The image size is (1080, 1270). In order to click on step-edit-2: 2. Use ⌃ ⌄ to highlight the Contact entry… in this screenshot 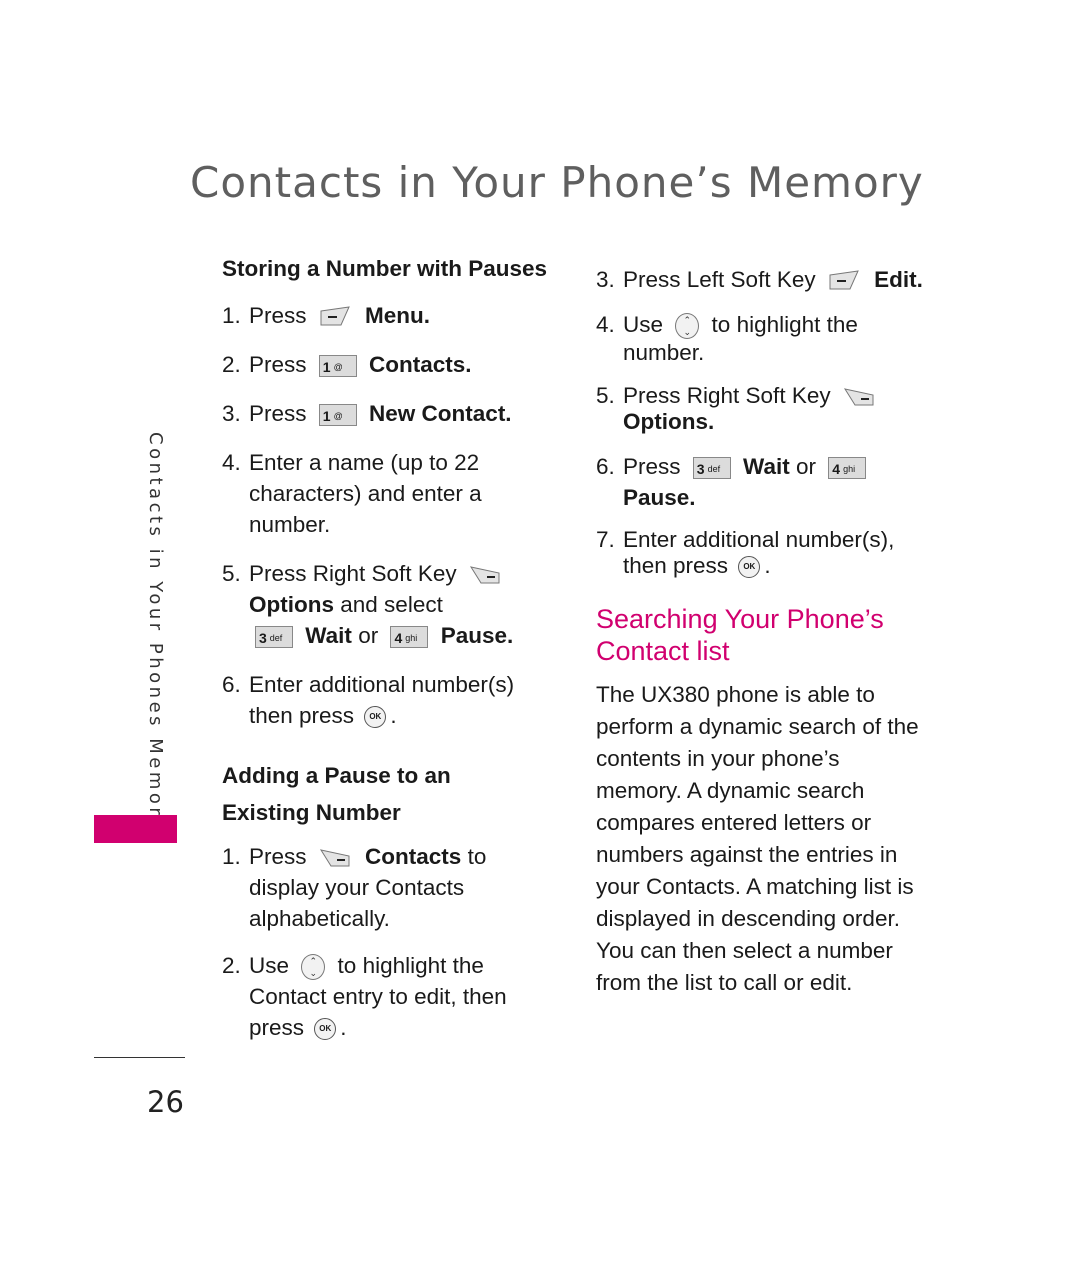, I will do `click(392, 996)`.